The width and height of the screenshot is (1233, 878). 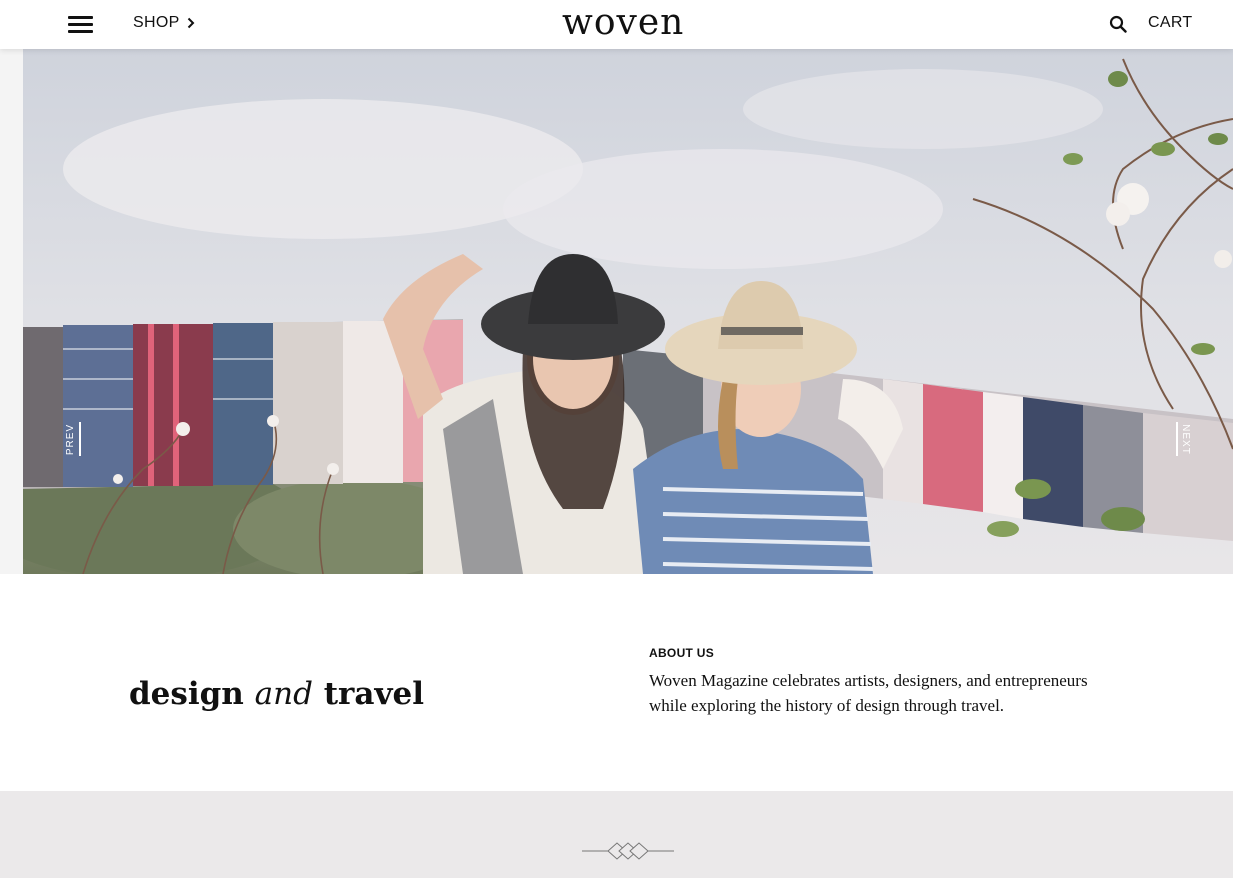 I want to click on tagline-and: and, so click(x=283, y=694).